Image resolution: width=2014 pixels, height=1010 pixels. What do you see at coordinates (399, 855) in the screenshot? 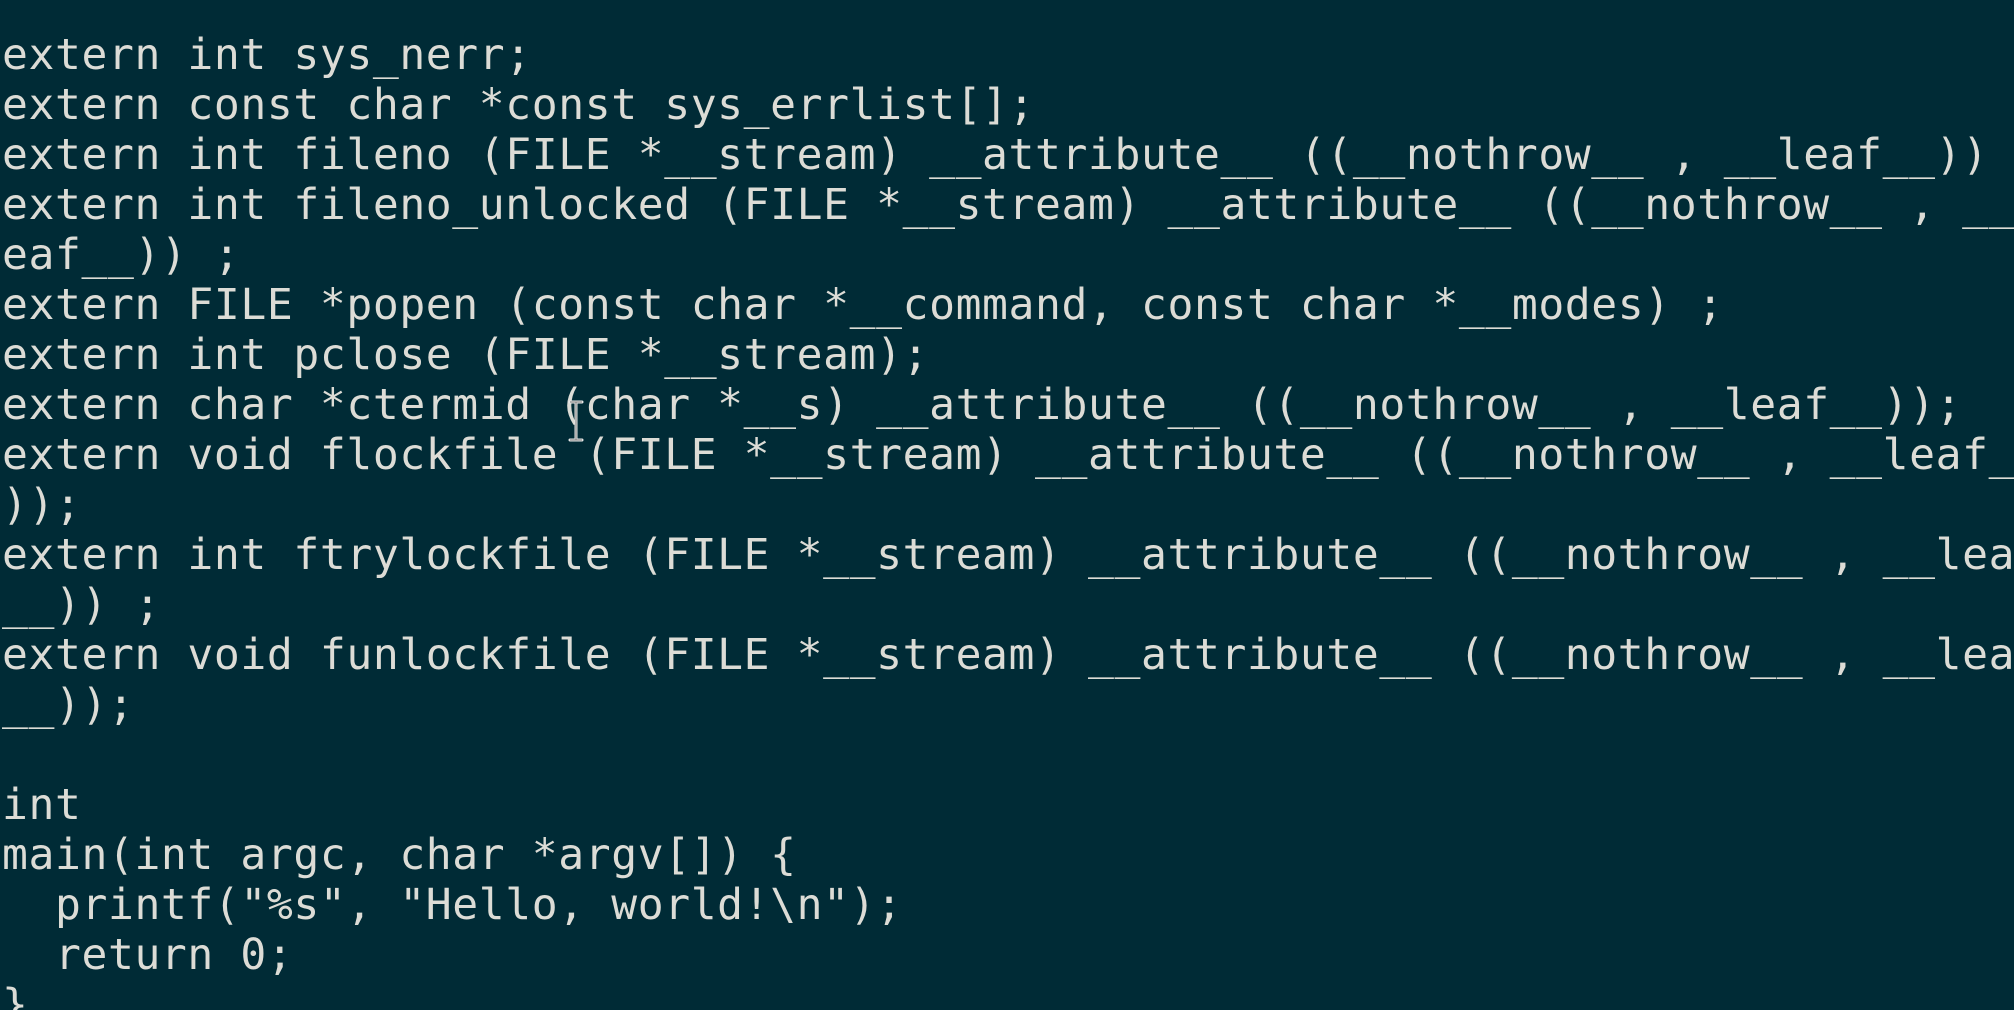
I see `terminal-line: main(int argc, char *argv[]) {` at bounding box center [399, 855].